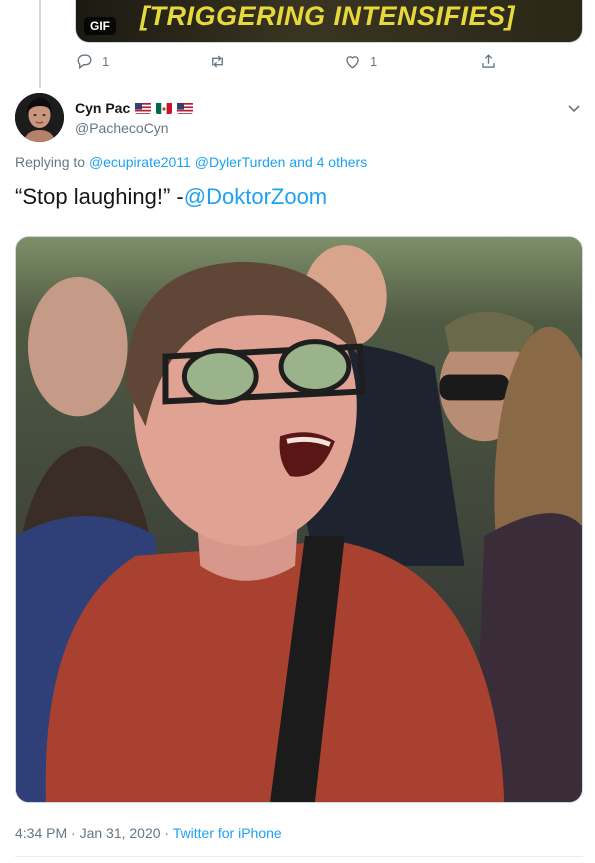 Image resolution: width=595 pixels, height=863 pixels. What do you see at coordinates (227, 833) in the screenshot?
I see `tweet-source: Twitter for iPhone` at bounding box center [227, 833].